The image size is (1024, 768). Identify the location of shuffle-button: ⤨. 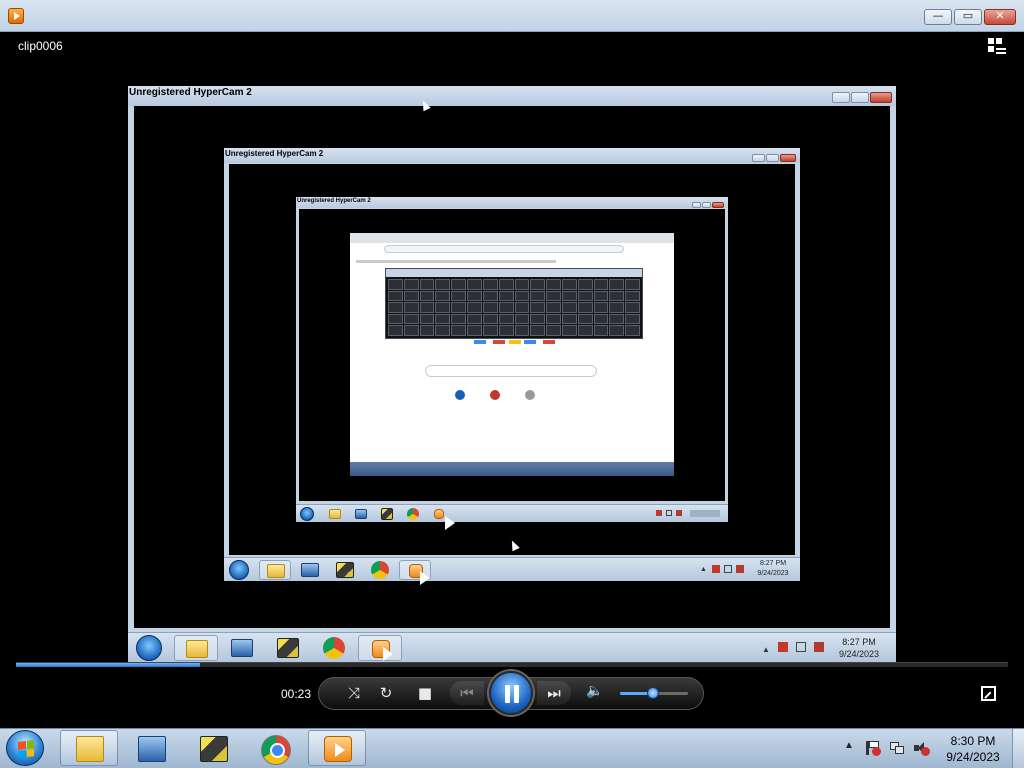
(354, 693).